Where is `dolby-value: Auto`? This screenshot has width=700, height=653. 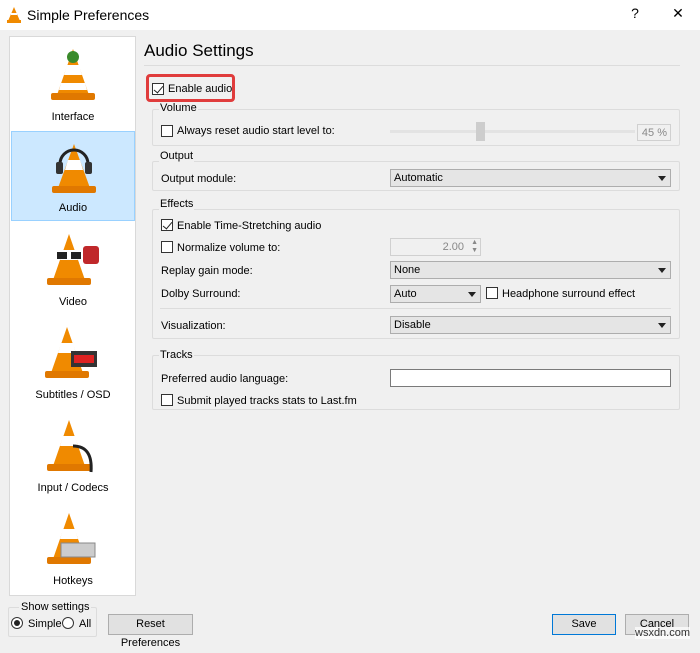 dolby-value: Auto is located at coordinates (405, 294).